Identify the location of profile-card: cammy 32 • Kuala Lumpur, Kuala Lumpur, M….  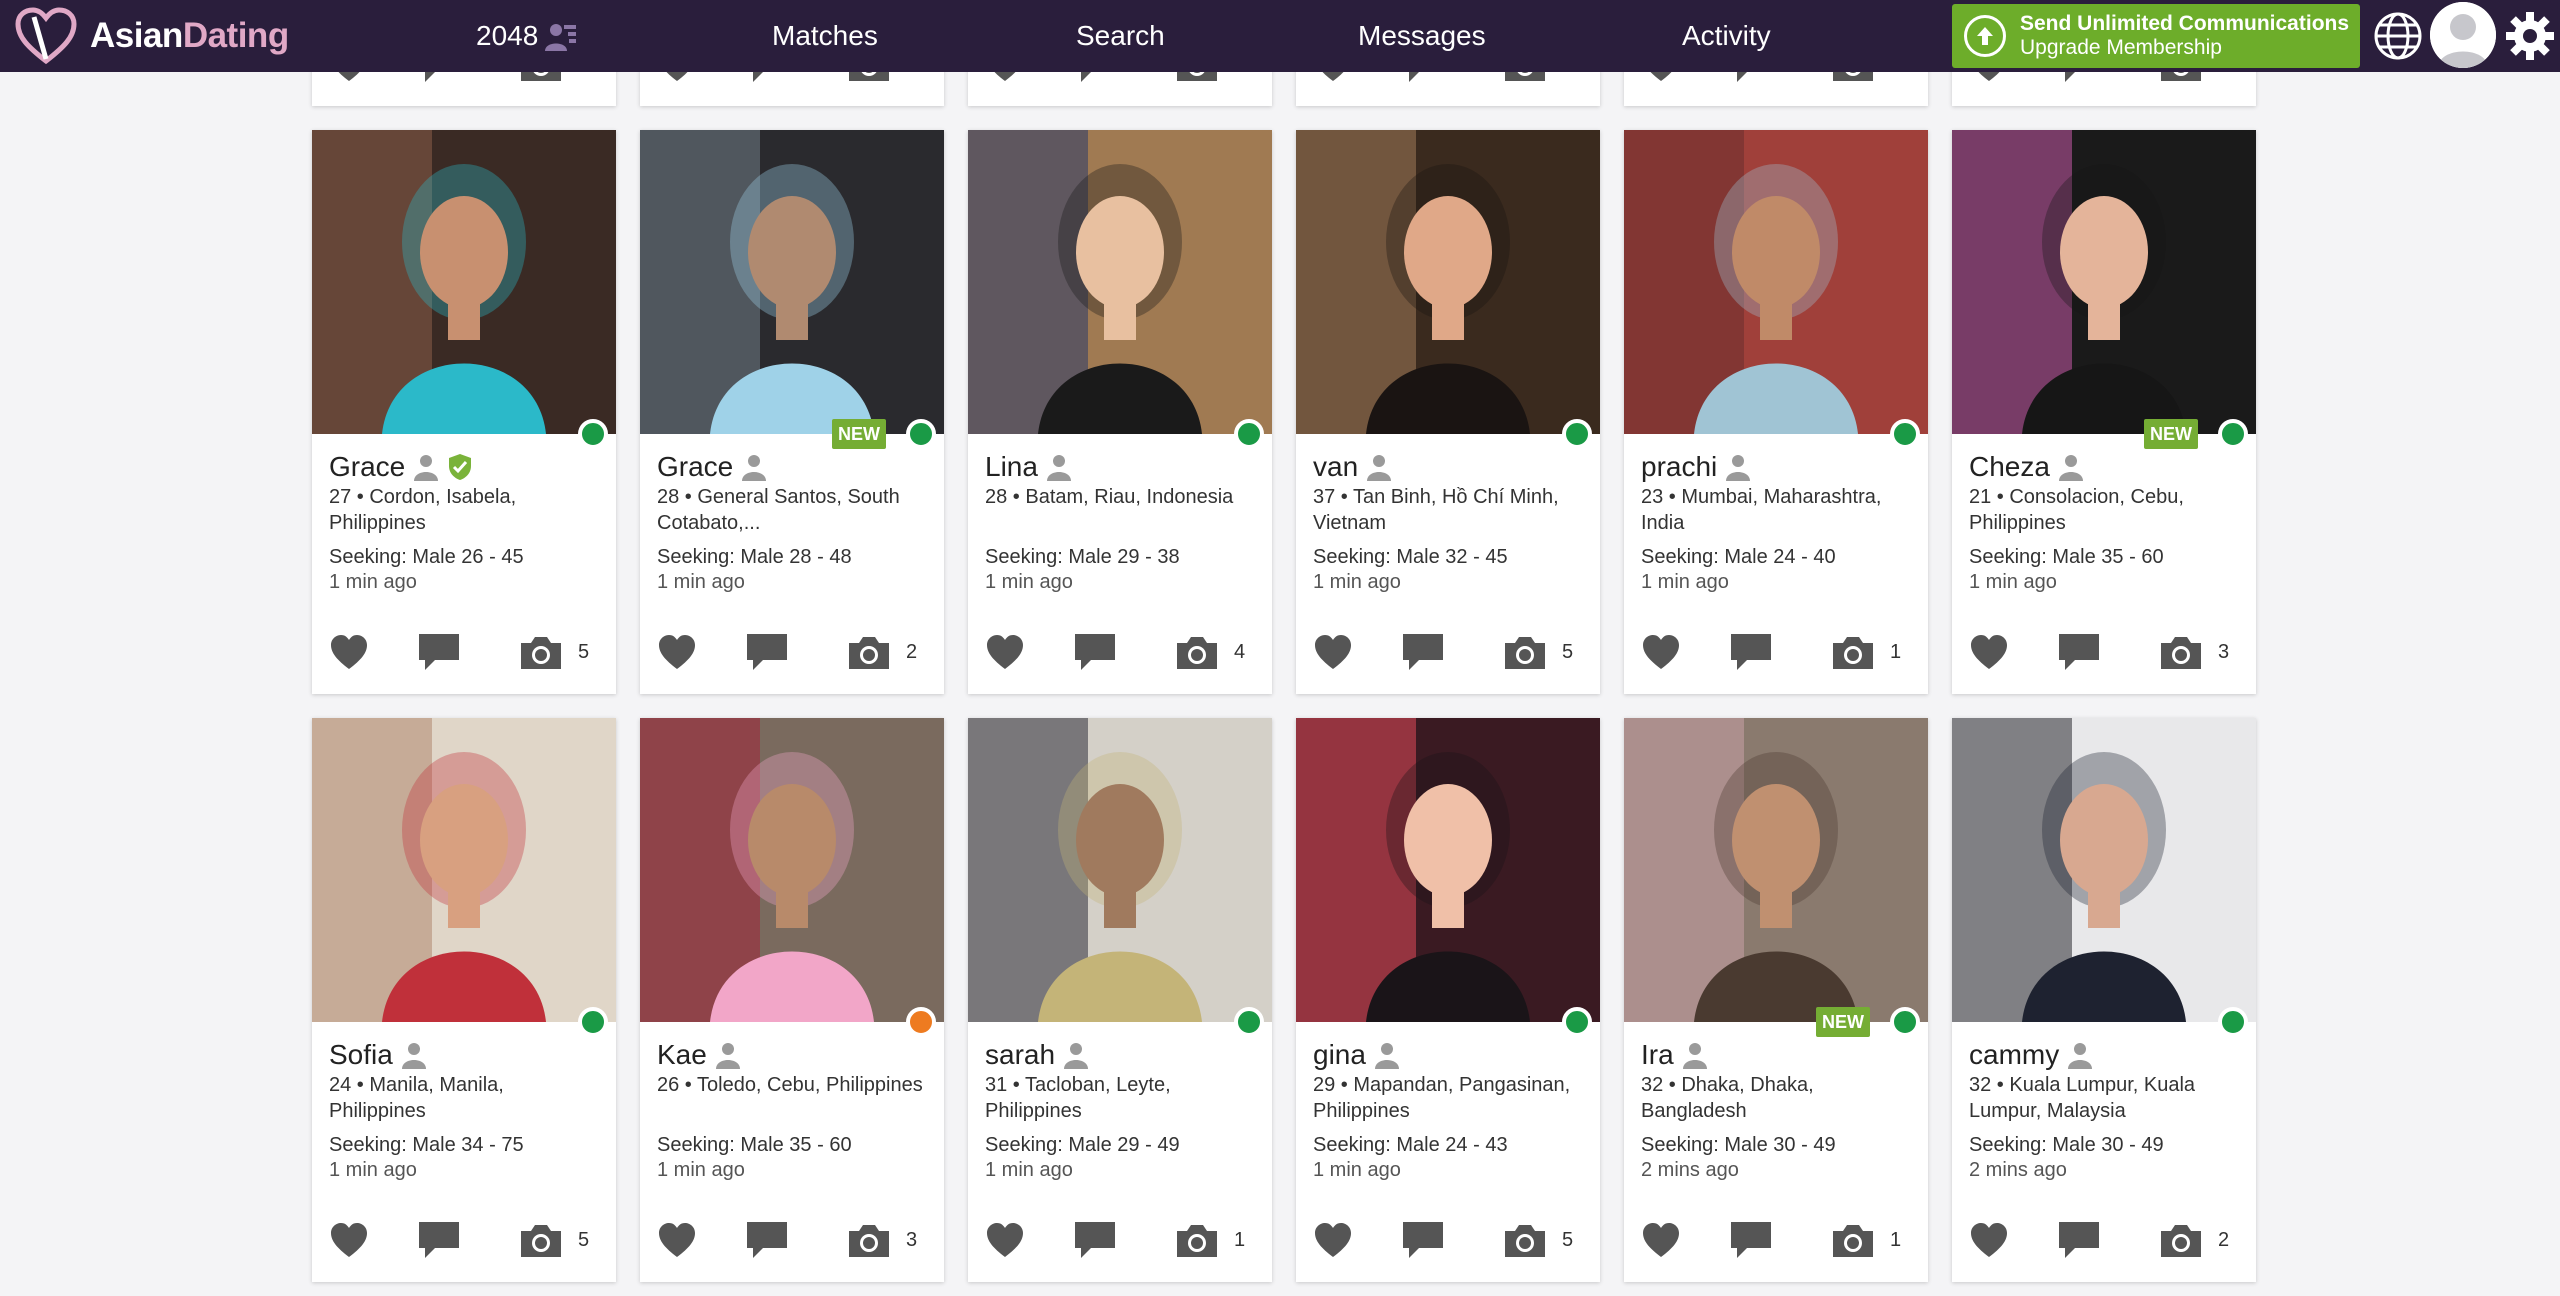
(2104, 1000).